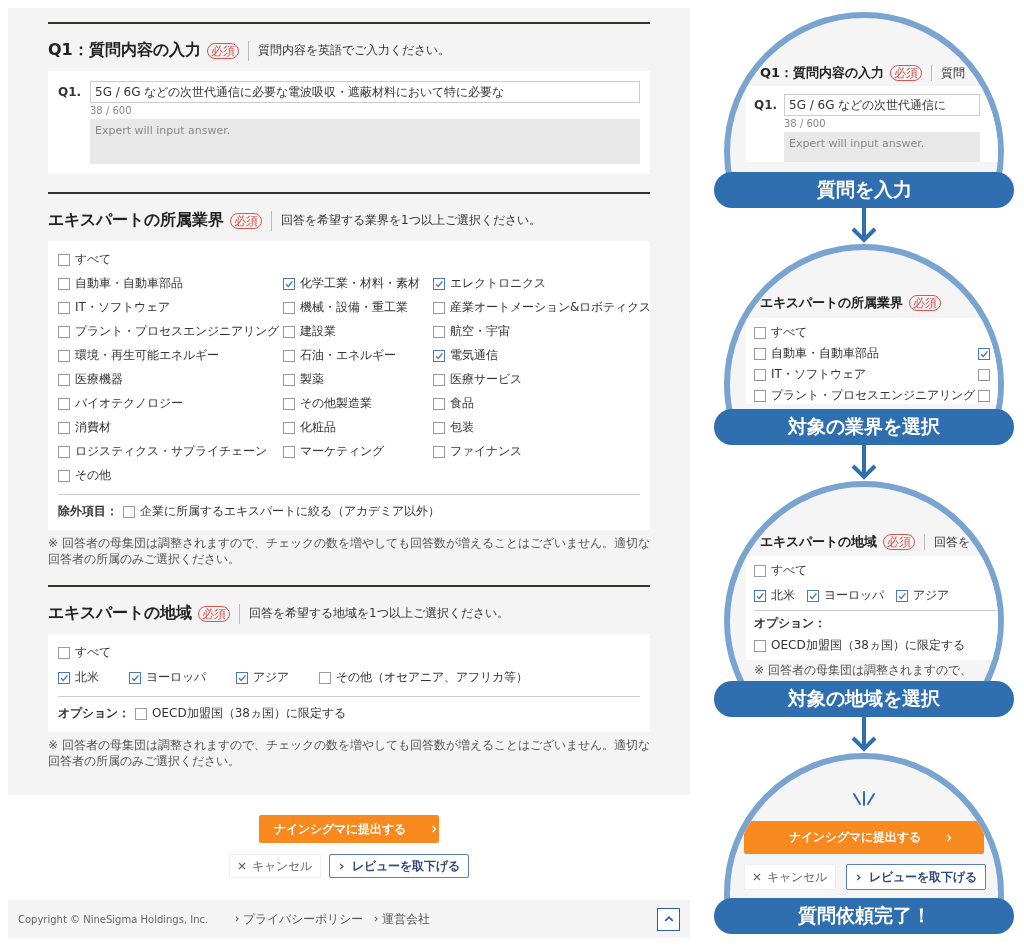 The width and height of the screenshot is (1024, 951). I want to click on sparkle-icon, so click(864, 799).